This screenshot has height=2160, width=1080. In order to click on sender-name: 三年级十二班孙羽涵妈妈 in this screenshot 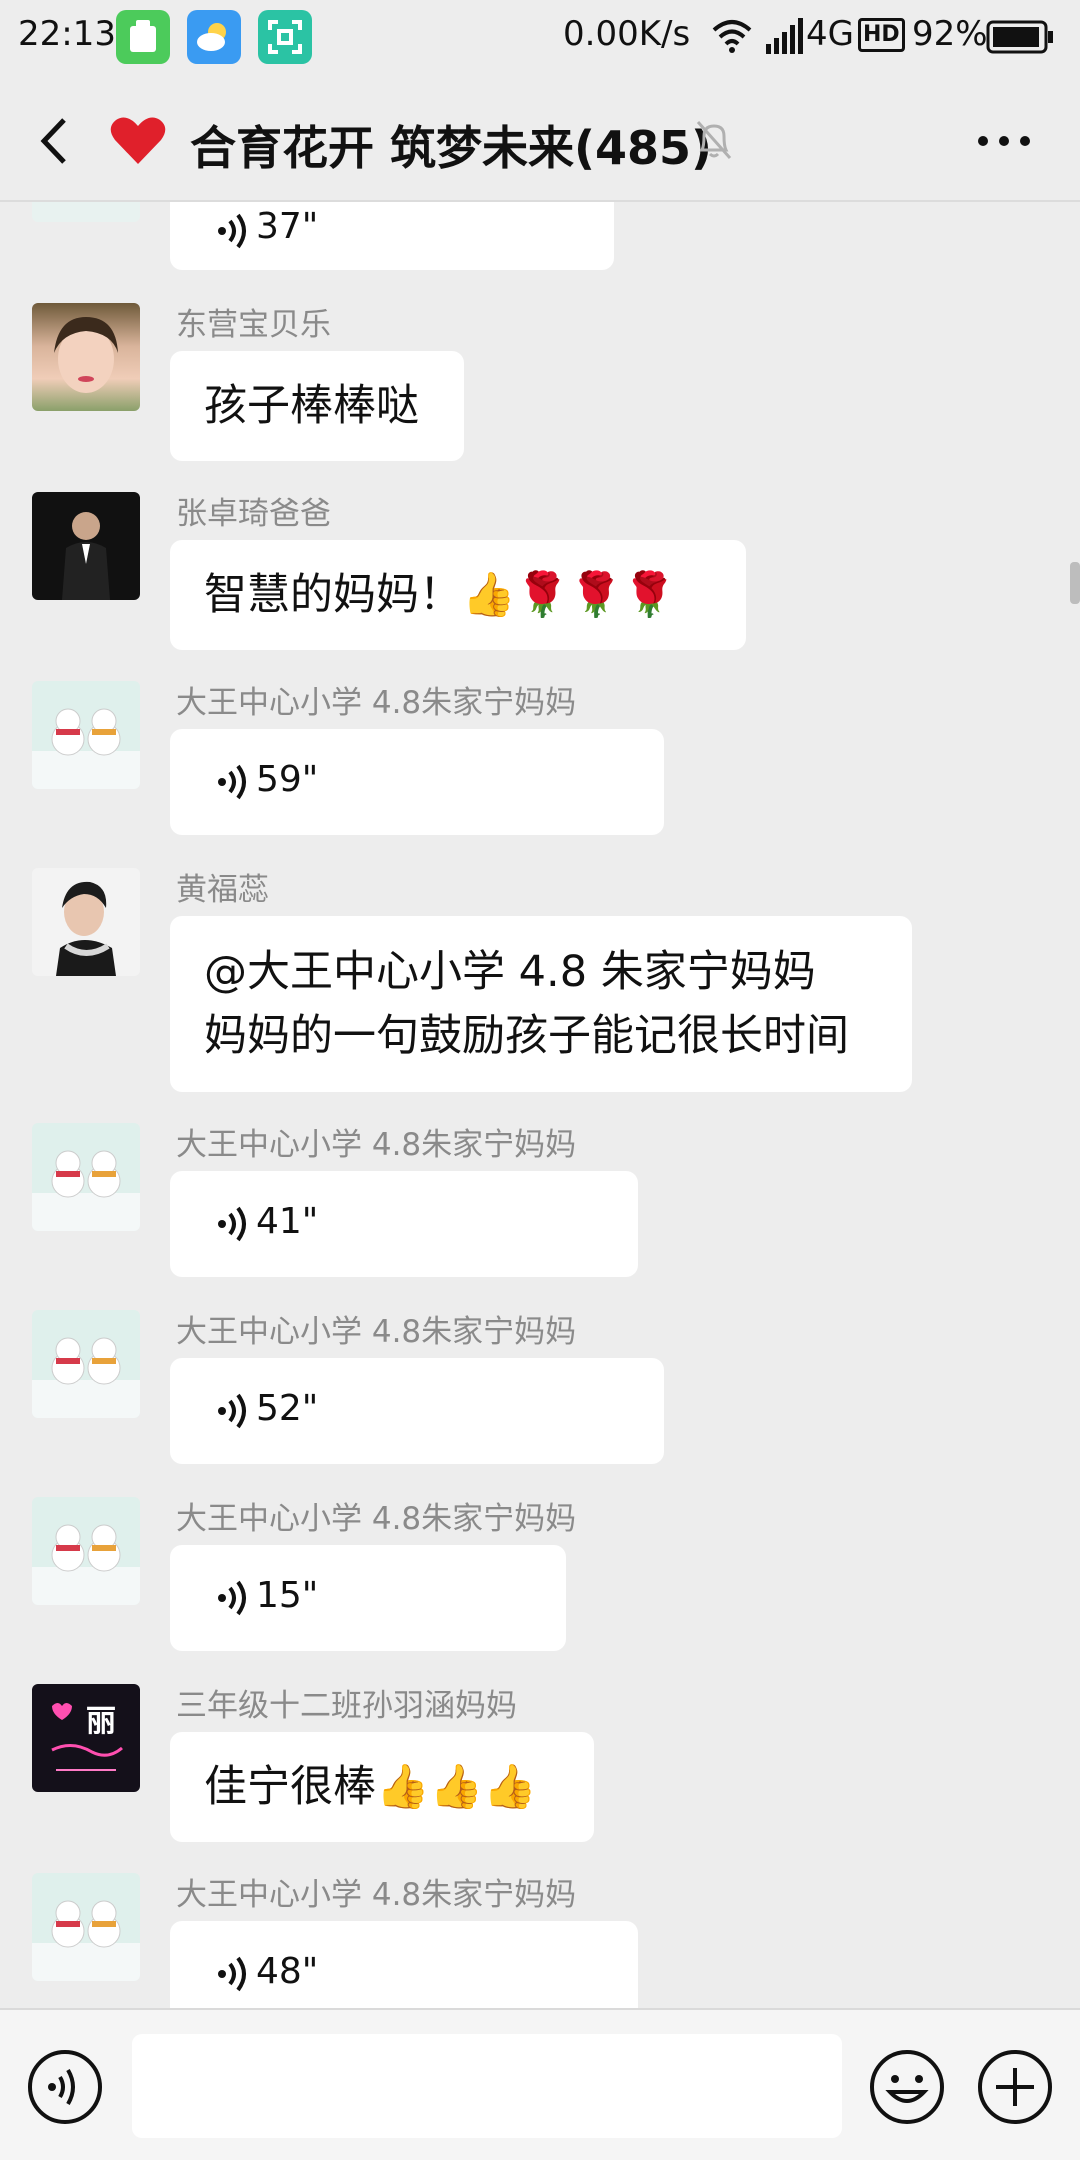, I will do `click(346, 1706)`.